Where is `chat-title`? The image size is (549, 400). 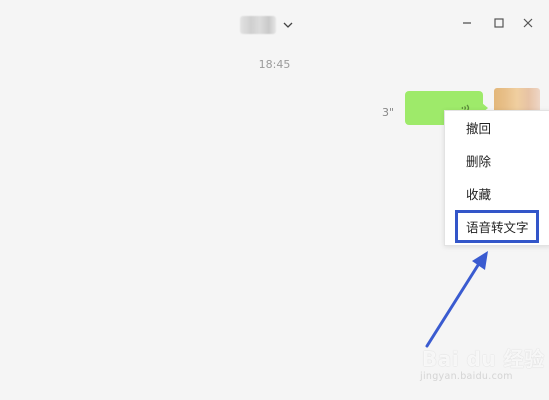
chat-title is located at coordinates (267, 25).